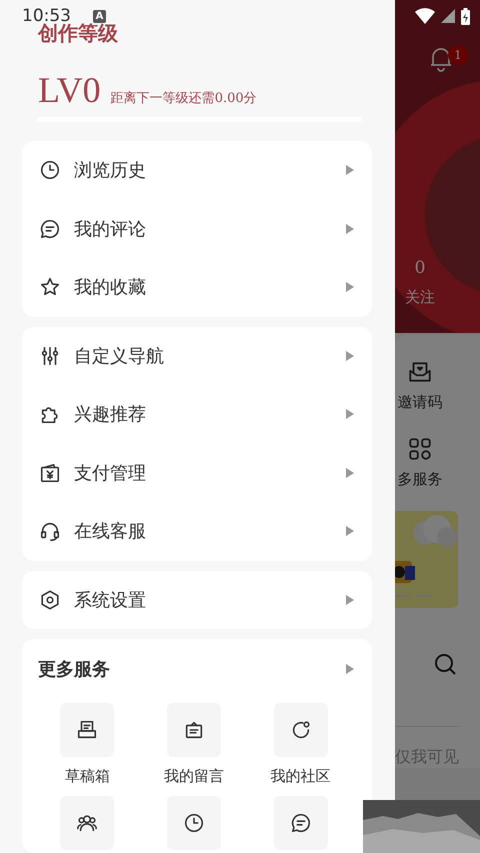  Describe the element at coordinates (183, 98) in the screenshot. I see `level-hint: 距离下一等级还需0.00分` at that location.